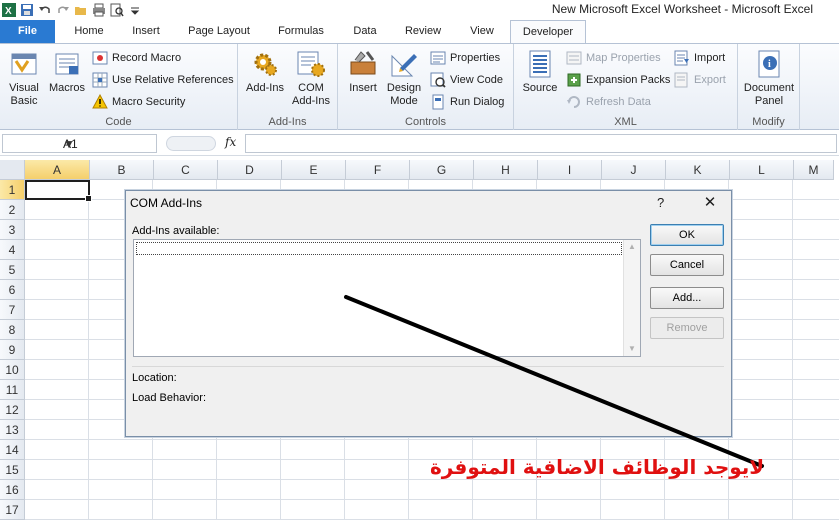  What do you see at coordinates (506, 170) in the screenshot?
I see `column-header-h: H` at bounding box center [506, 170].